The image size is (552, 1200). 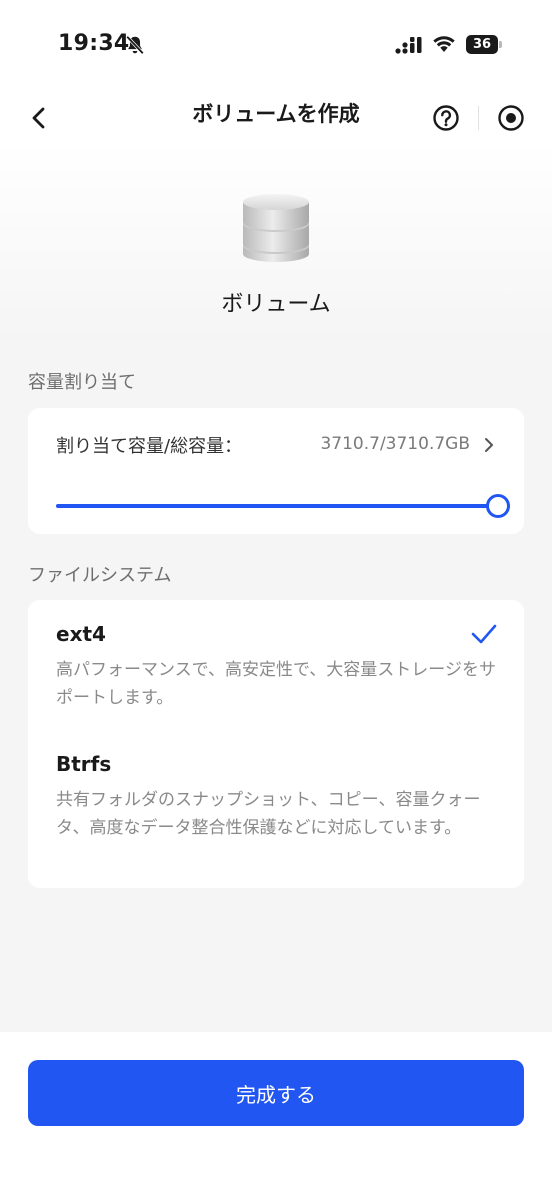 I want to click on checkmark-icon, so click(x=484, y=634).